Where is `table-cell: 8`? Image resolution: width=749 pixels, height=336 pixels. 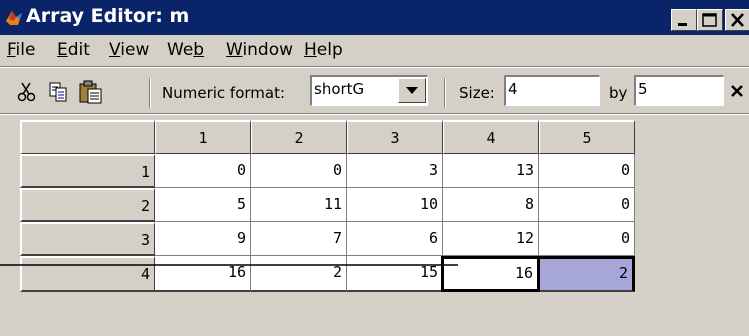
table-cell: 8 is located at coordinates (491, 205).